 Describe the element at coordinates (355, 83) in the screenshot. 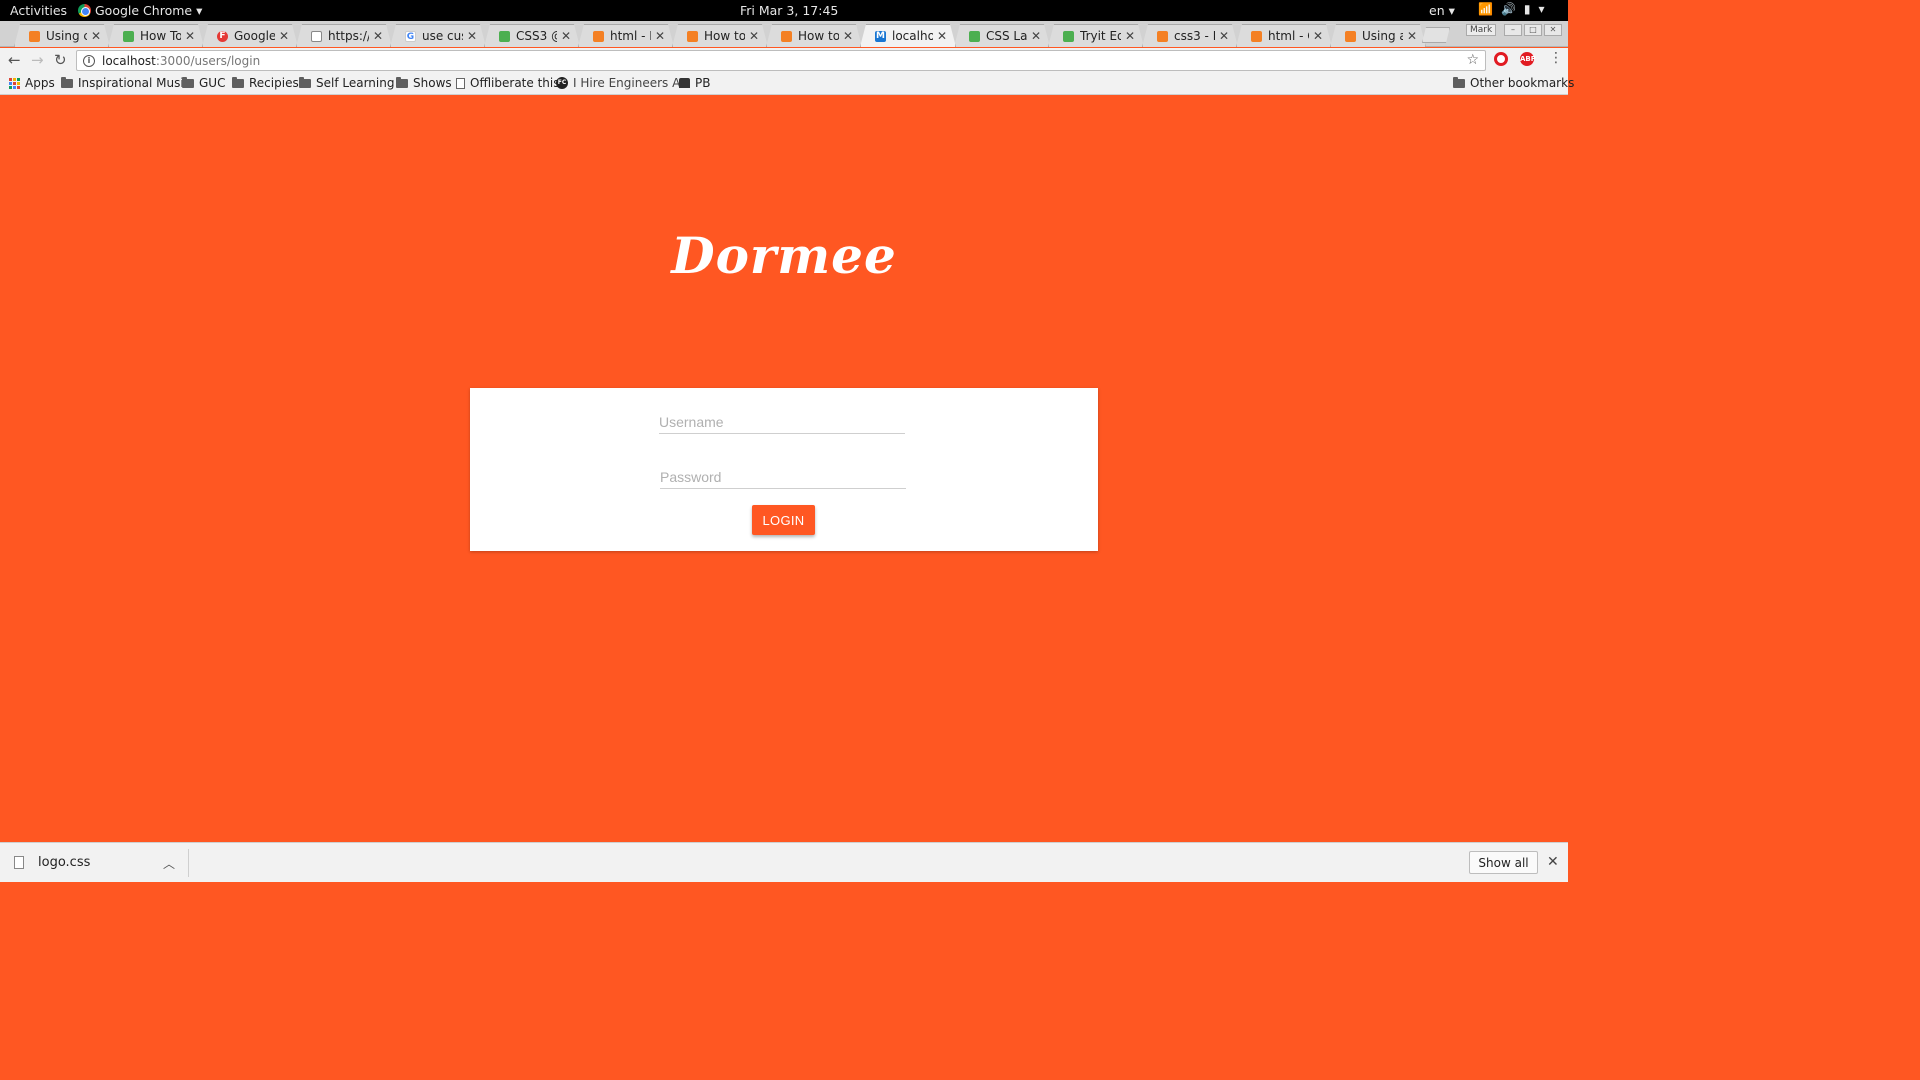

I see `bookmark-label: Self Learning` at that location.